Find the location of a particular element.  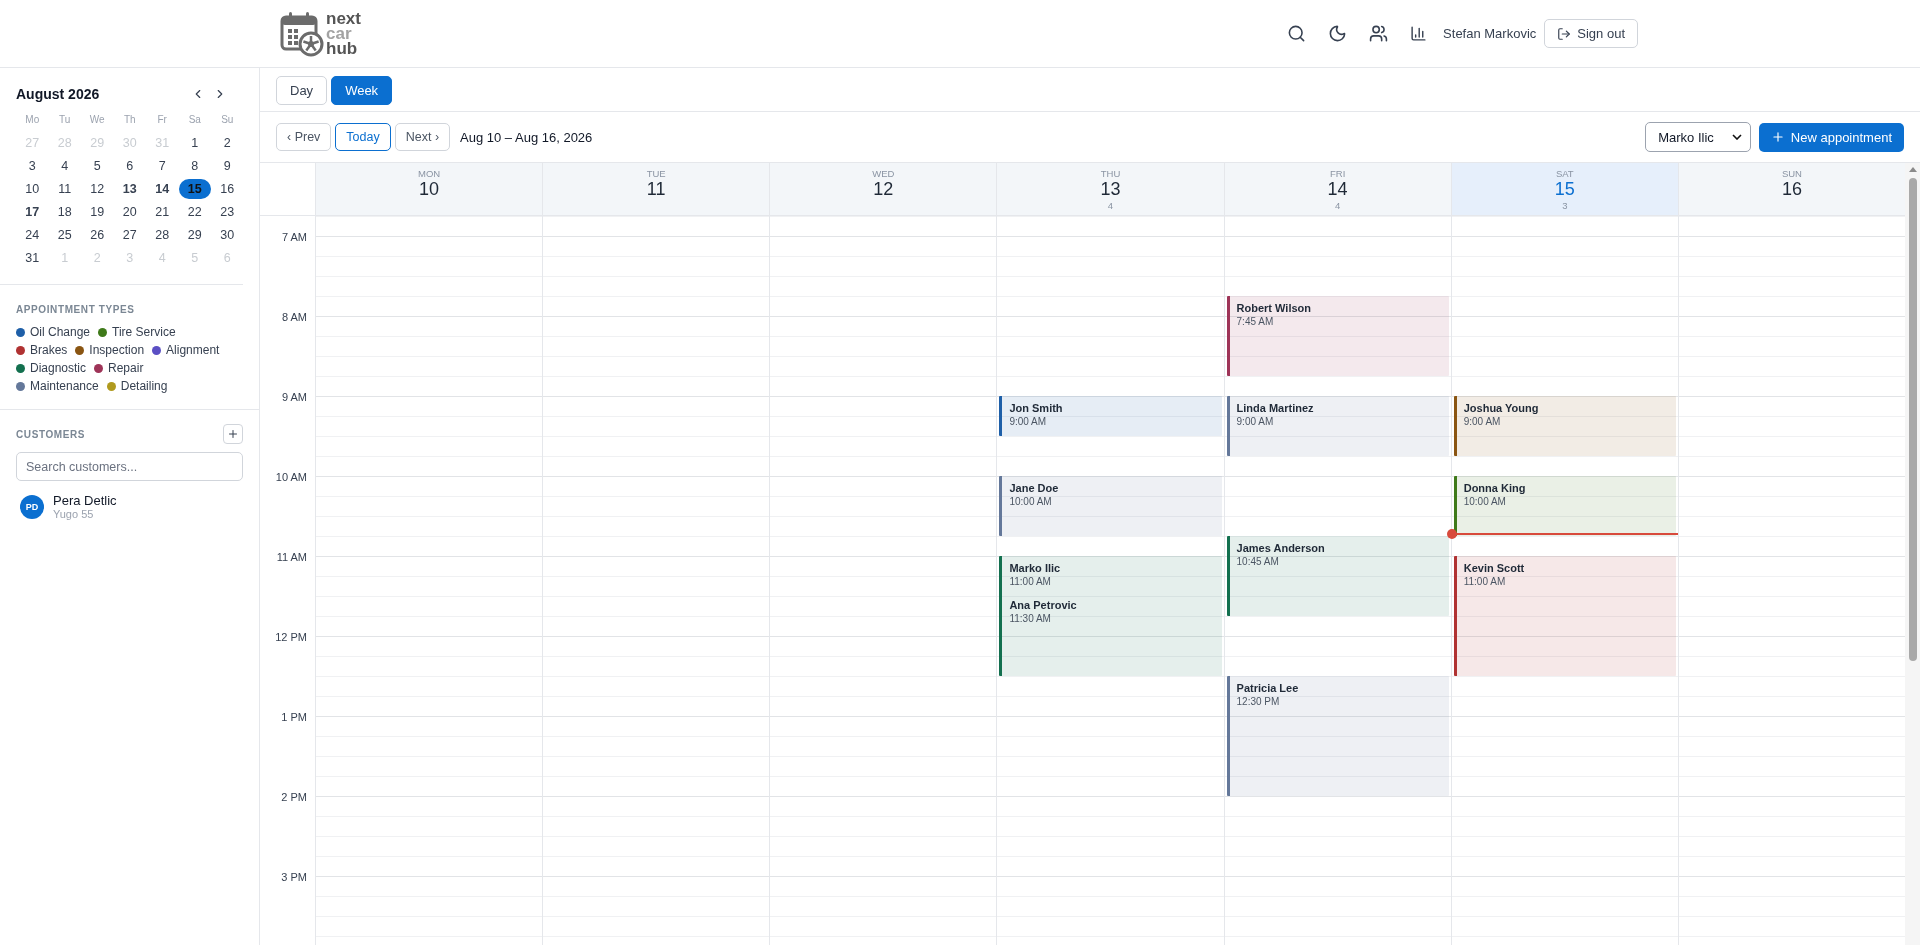

type-label: Repair is located at coordinates (126, 368).